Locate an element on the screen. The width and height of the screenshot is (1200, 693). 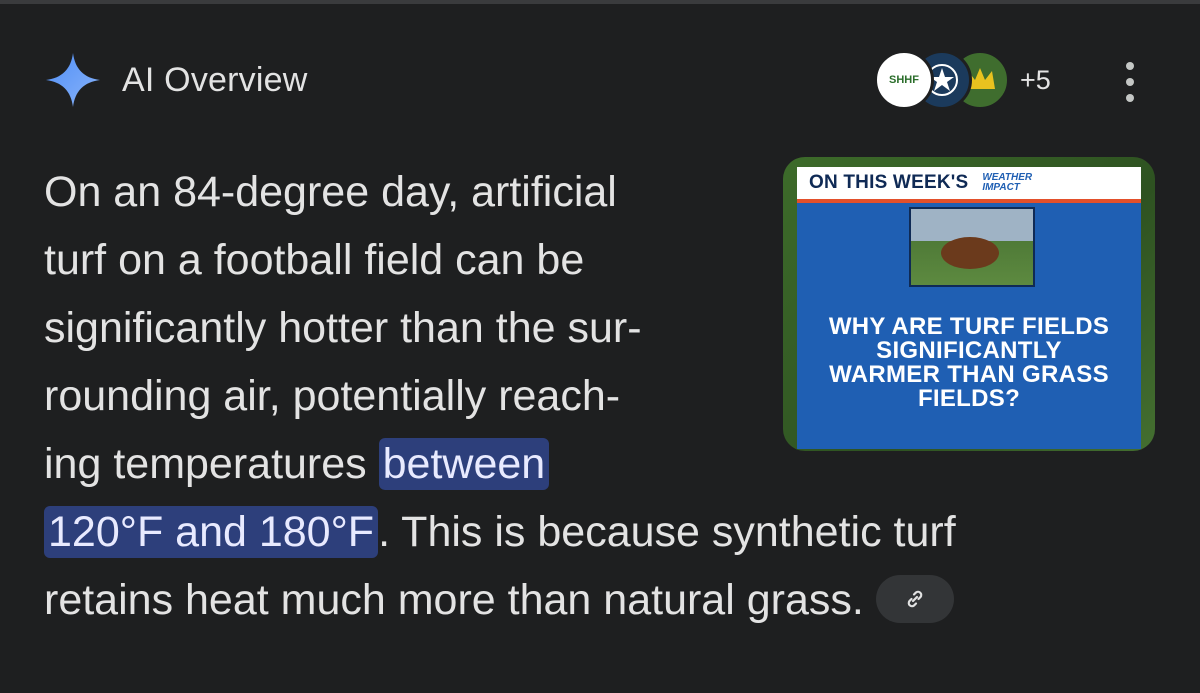
source-link-button is located at coordinates (914, 598).